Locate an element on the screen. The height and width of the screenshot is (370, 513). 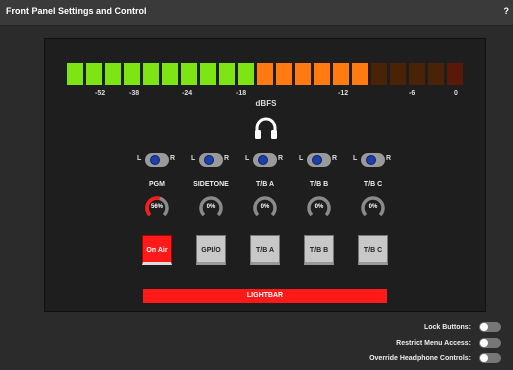
level-dial-tb-c: 0% is located at coordinates (373, 208).